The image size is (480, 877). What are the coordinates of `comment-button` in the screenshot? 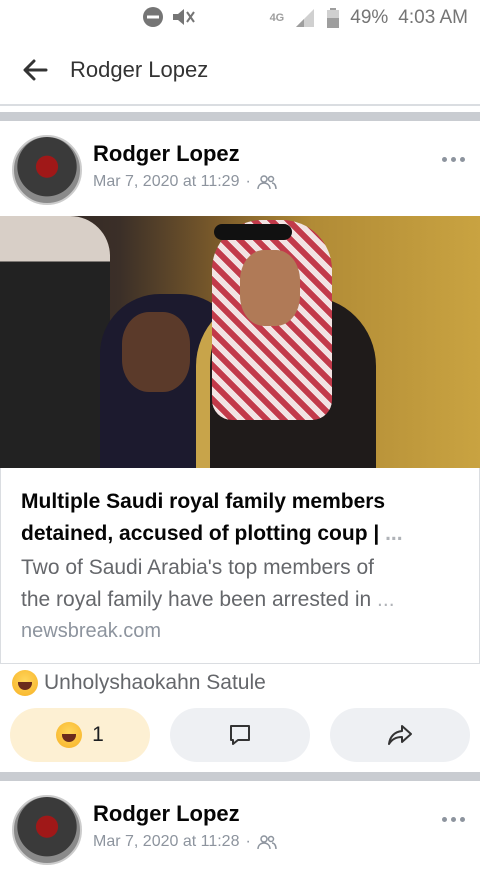 It's located at (240, 735).